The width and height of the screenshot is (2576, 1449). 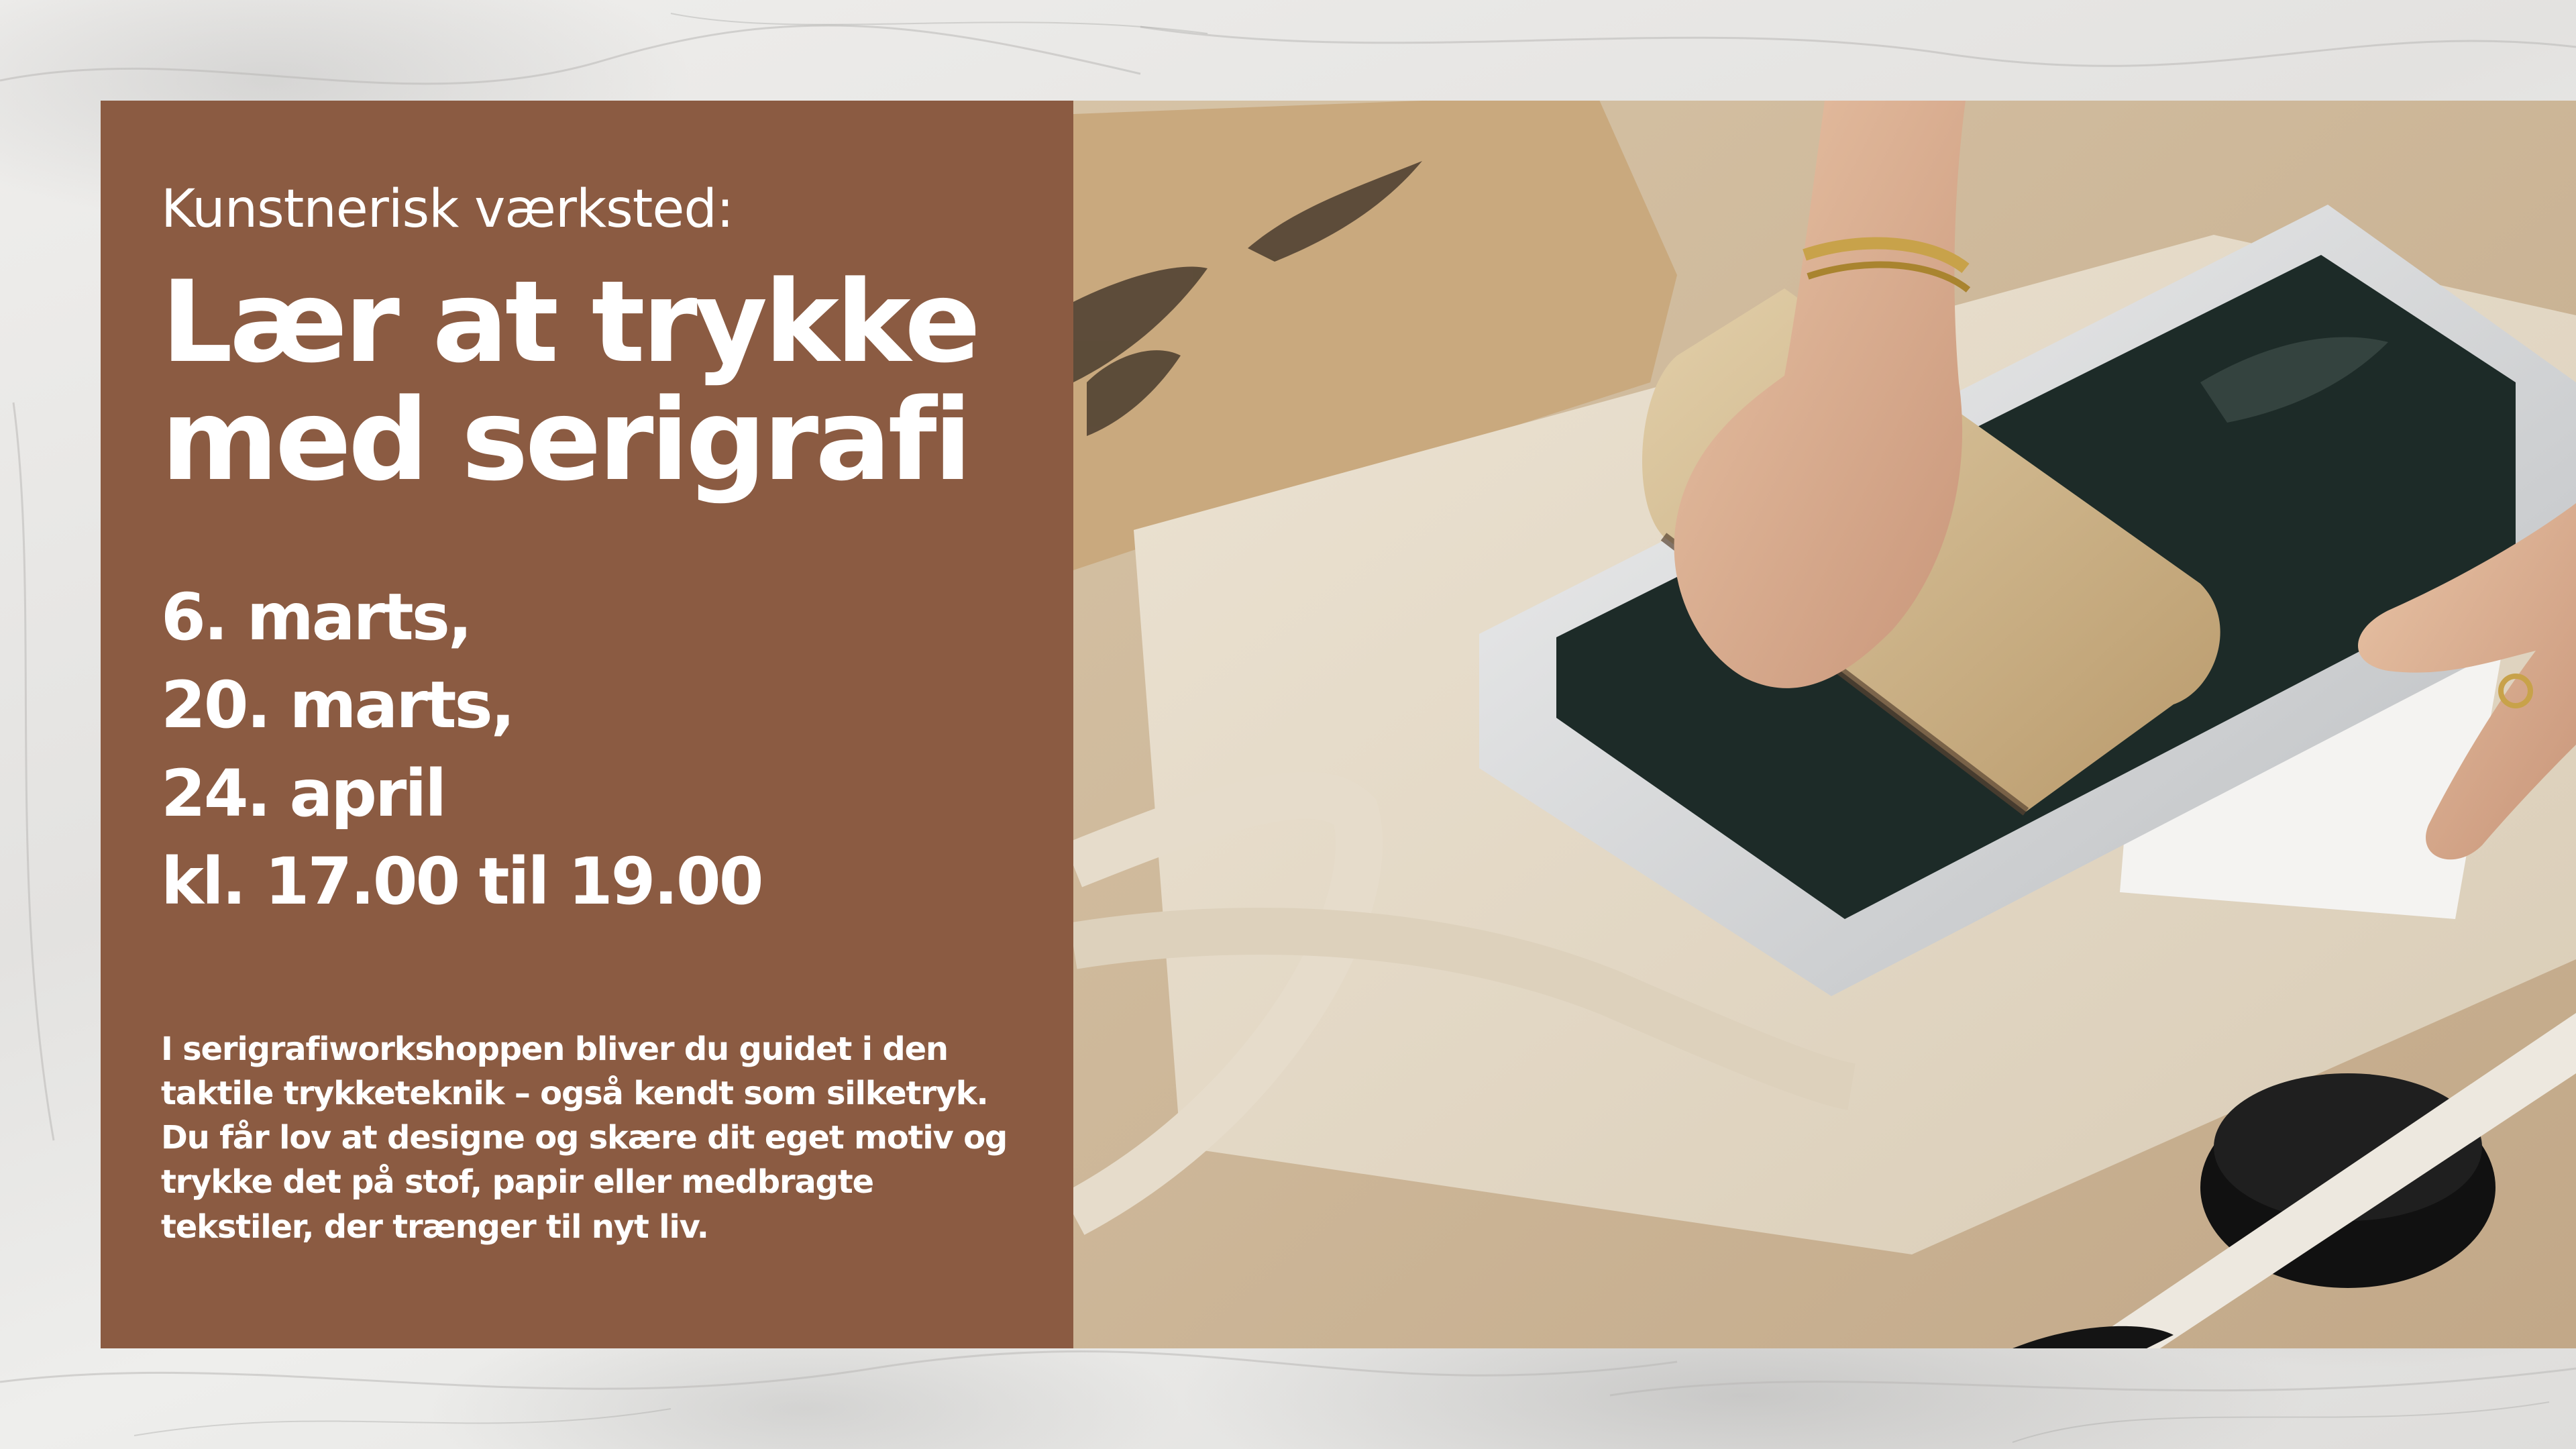 I want to click on event-date-3: 24. april, so click(x=304, y=793).